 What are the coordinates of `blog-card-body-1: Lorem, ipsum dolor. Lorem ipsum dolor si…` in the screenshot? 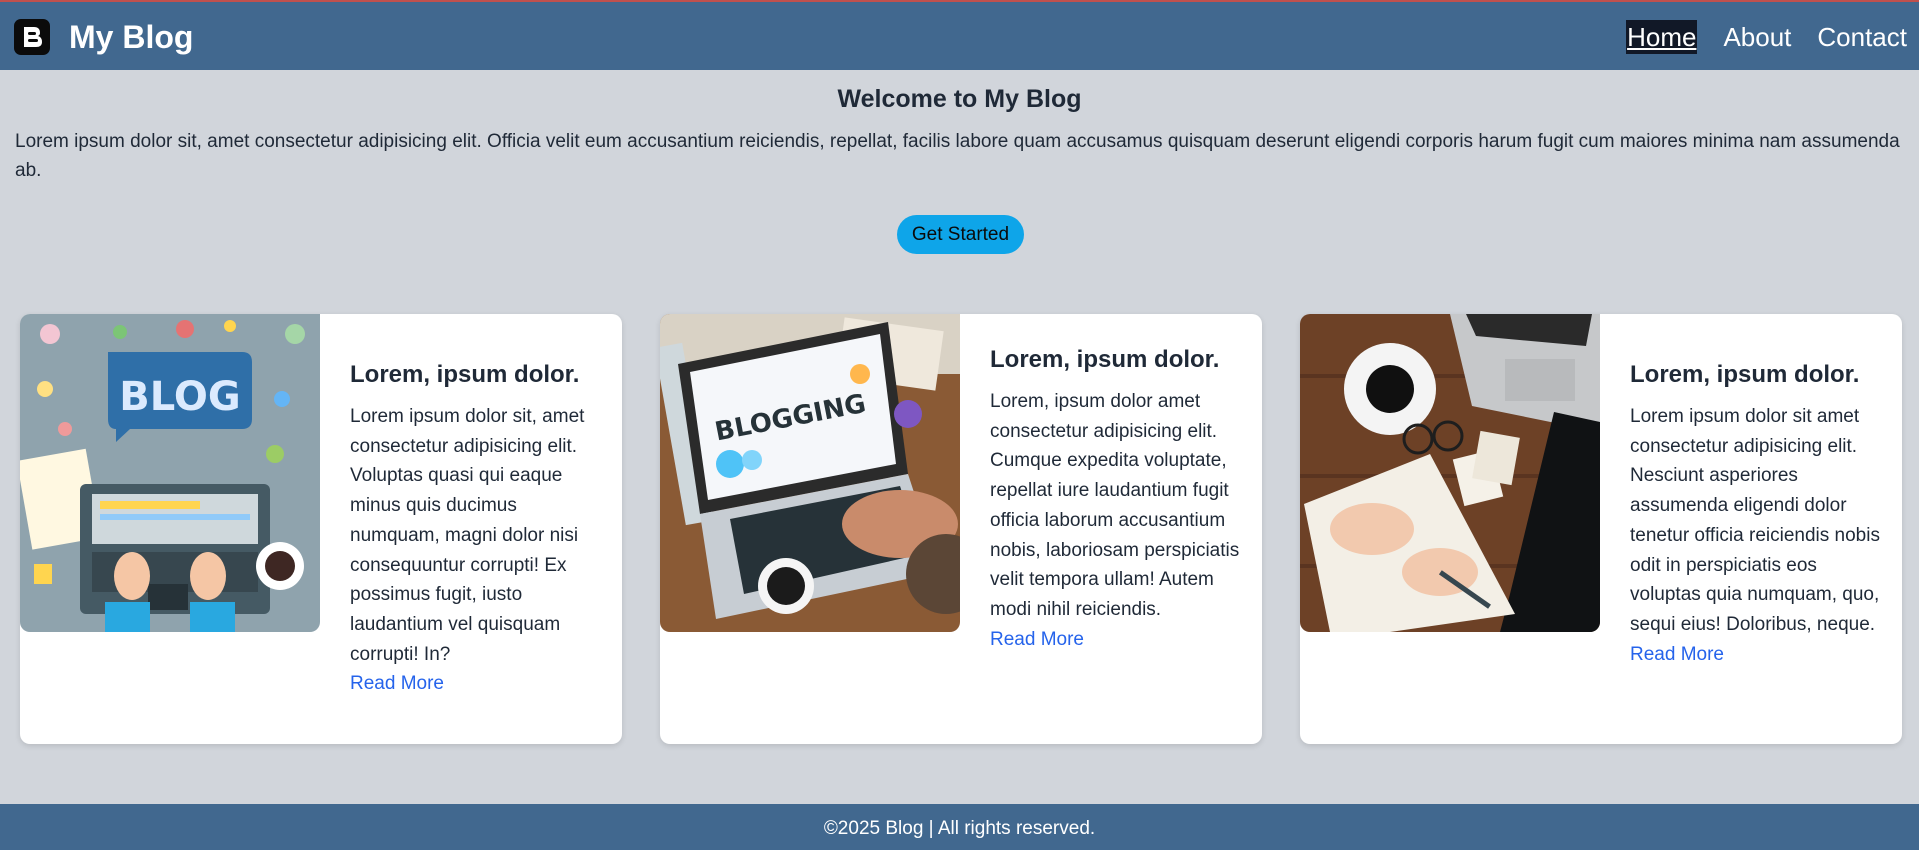 It's located at (480, 528).